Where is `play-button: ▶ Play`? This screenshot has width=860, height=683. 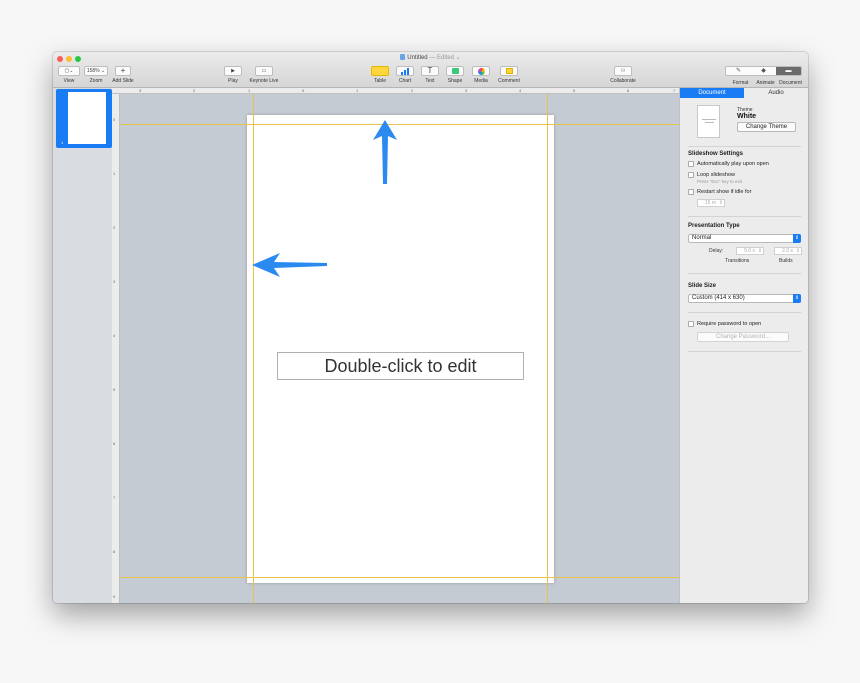 play-button: ▶ Play is located at coordinates (233, 76).